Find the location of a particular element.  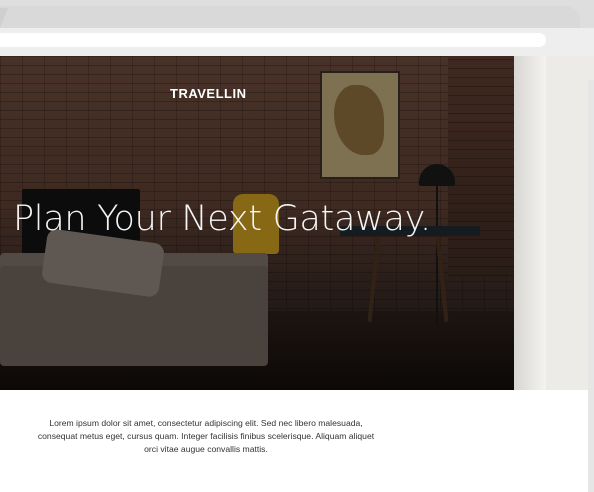

scrollbar is located at coordinates (591, 286).